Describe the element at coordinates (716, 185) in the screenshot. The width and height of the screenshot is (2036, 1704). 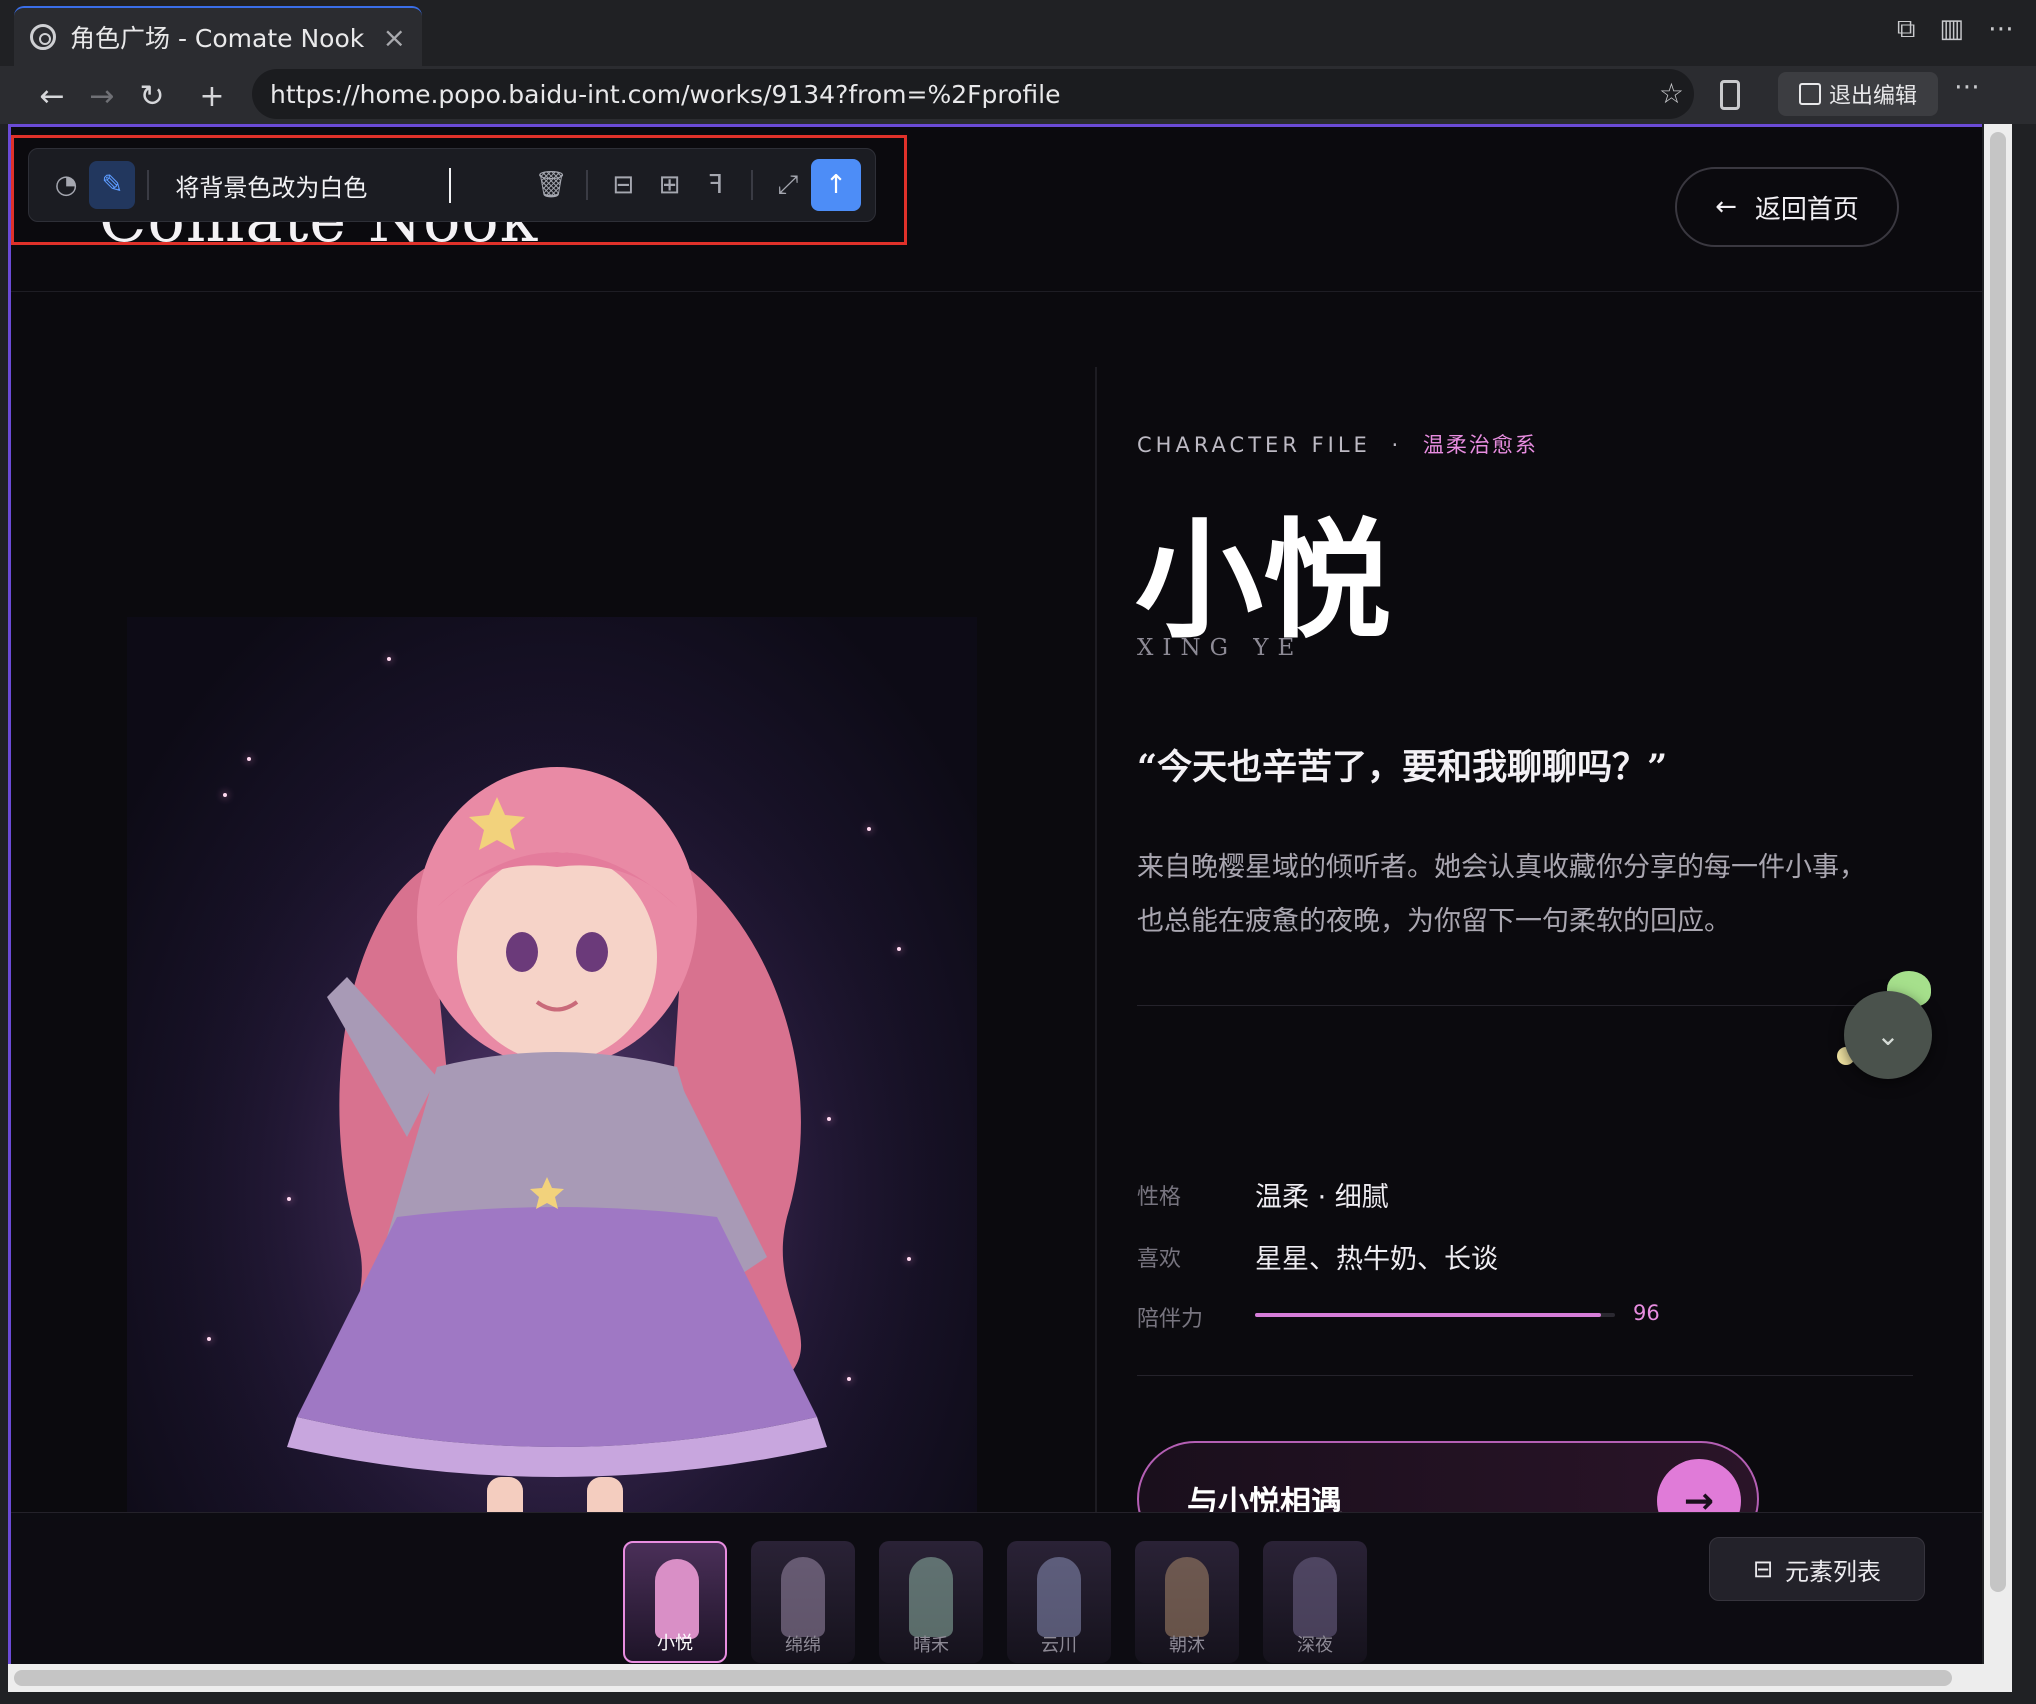
I see `figma-icon: ꟻ` at that location.